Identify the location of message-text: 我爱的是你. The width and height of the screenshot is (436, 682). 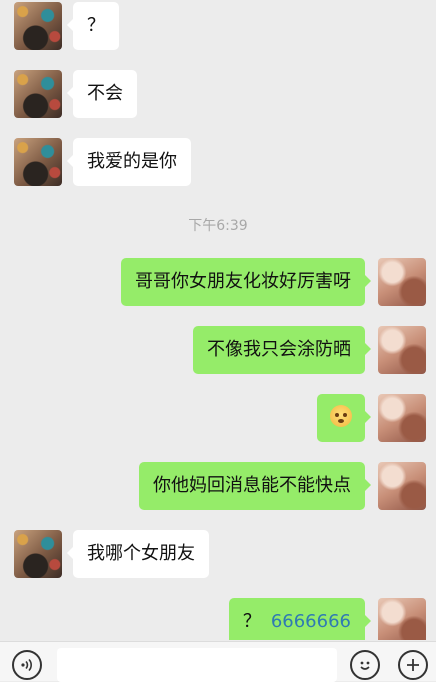
(132, 161).